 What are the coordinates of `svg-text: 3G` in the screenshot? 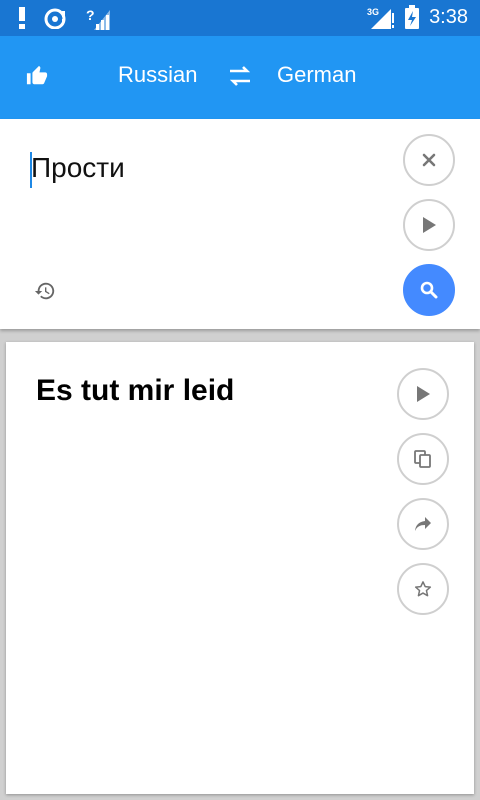 It's located at (373, 12).